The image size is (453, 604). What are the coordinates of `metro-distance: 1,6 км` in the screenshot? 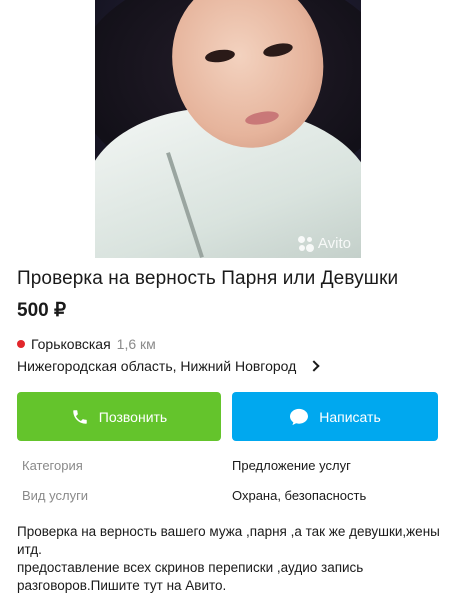 It's located at (136, 344).